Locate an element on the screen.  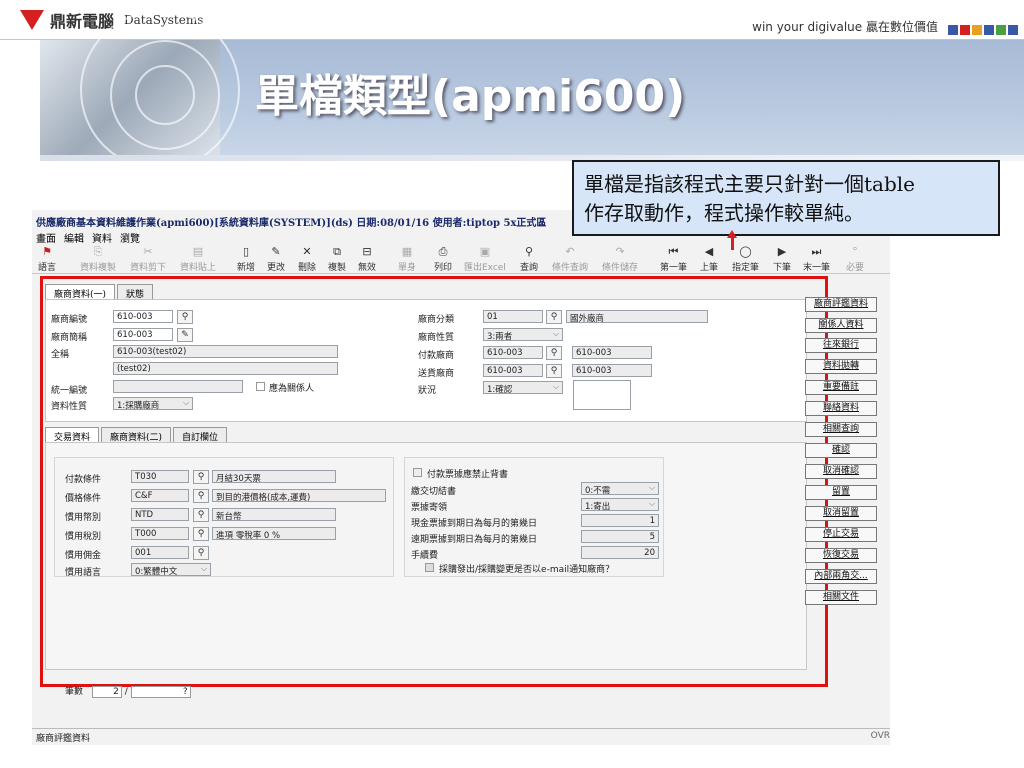
toolbar-goto-button: ◯ 指定筆 is located at coordinates (745, 258).